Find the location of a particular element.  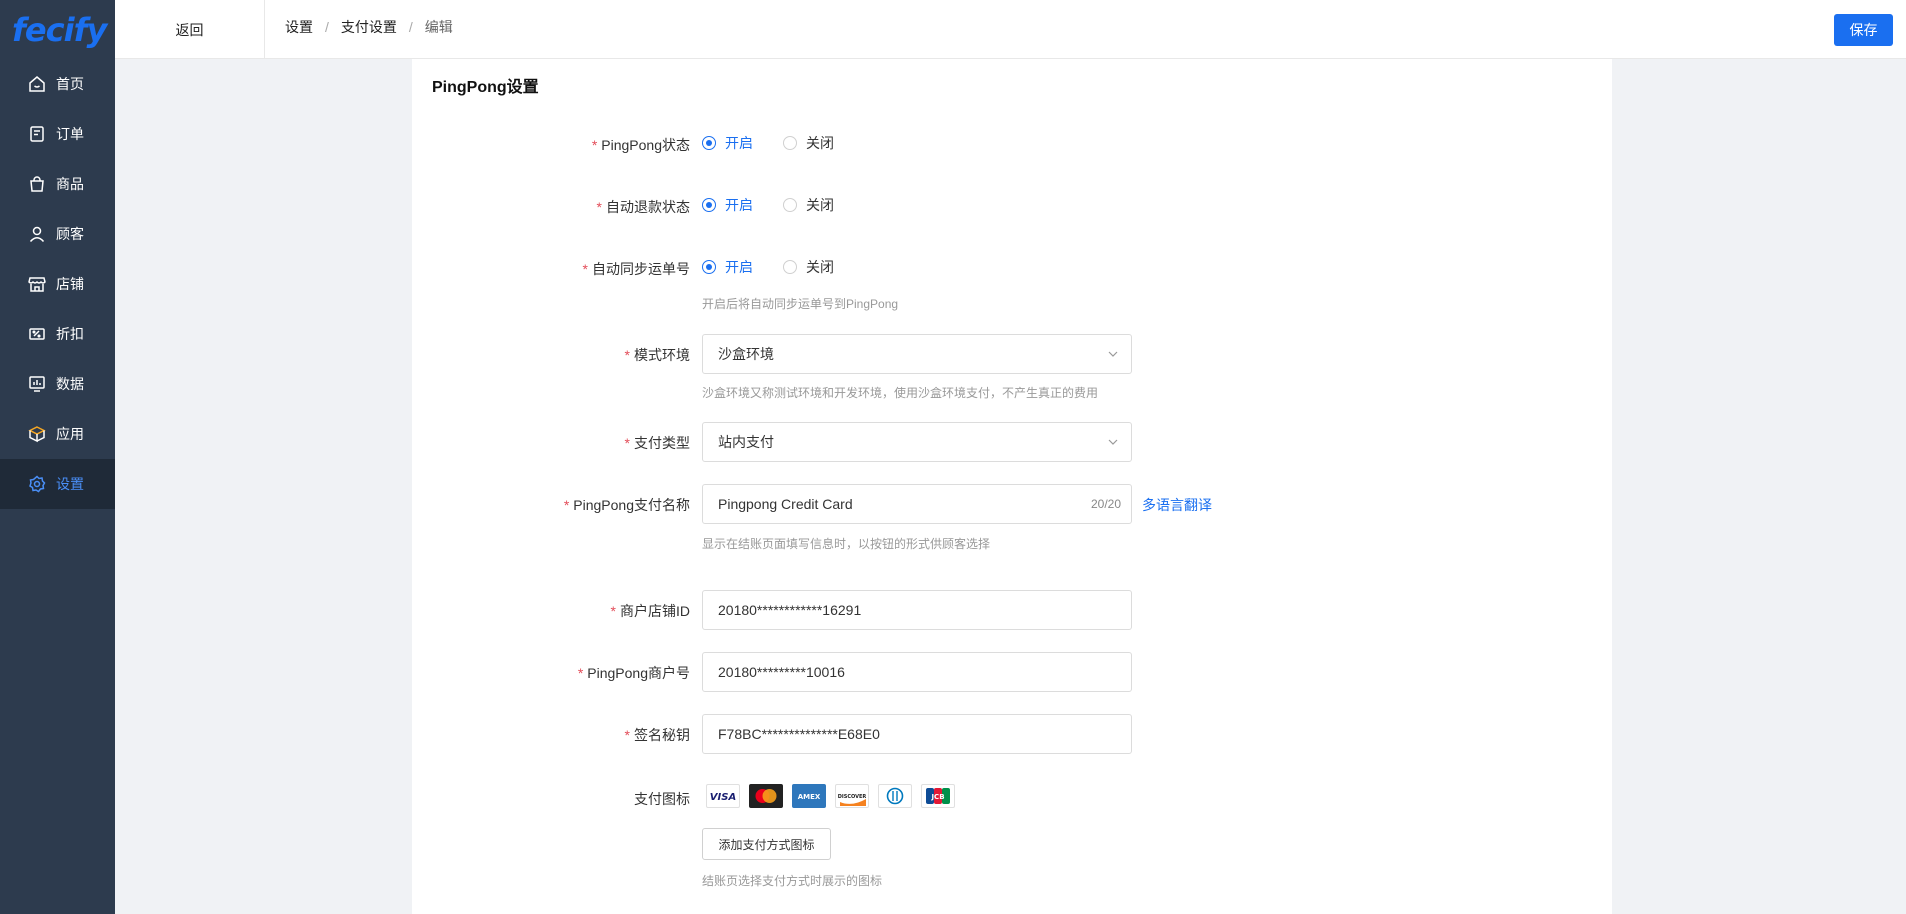

mode-env-value: 沙盒环境 is located at coordinates (746, 354).